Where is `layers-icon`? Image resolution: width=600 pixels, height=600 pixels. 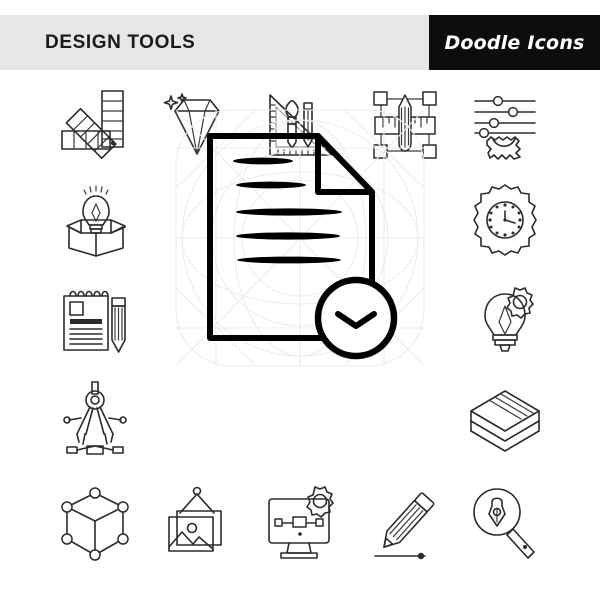 layers-icon is located at coordinates (505, 421).